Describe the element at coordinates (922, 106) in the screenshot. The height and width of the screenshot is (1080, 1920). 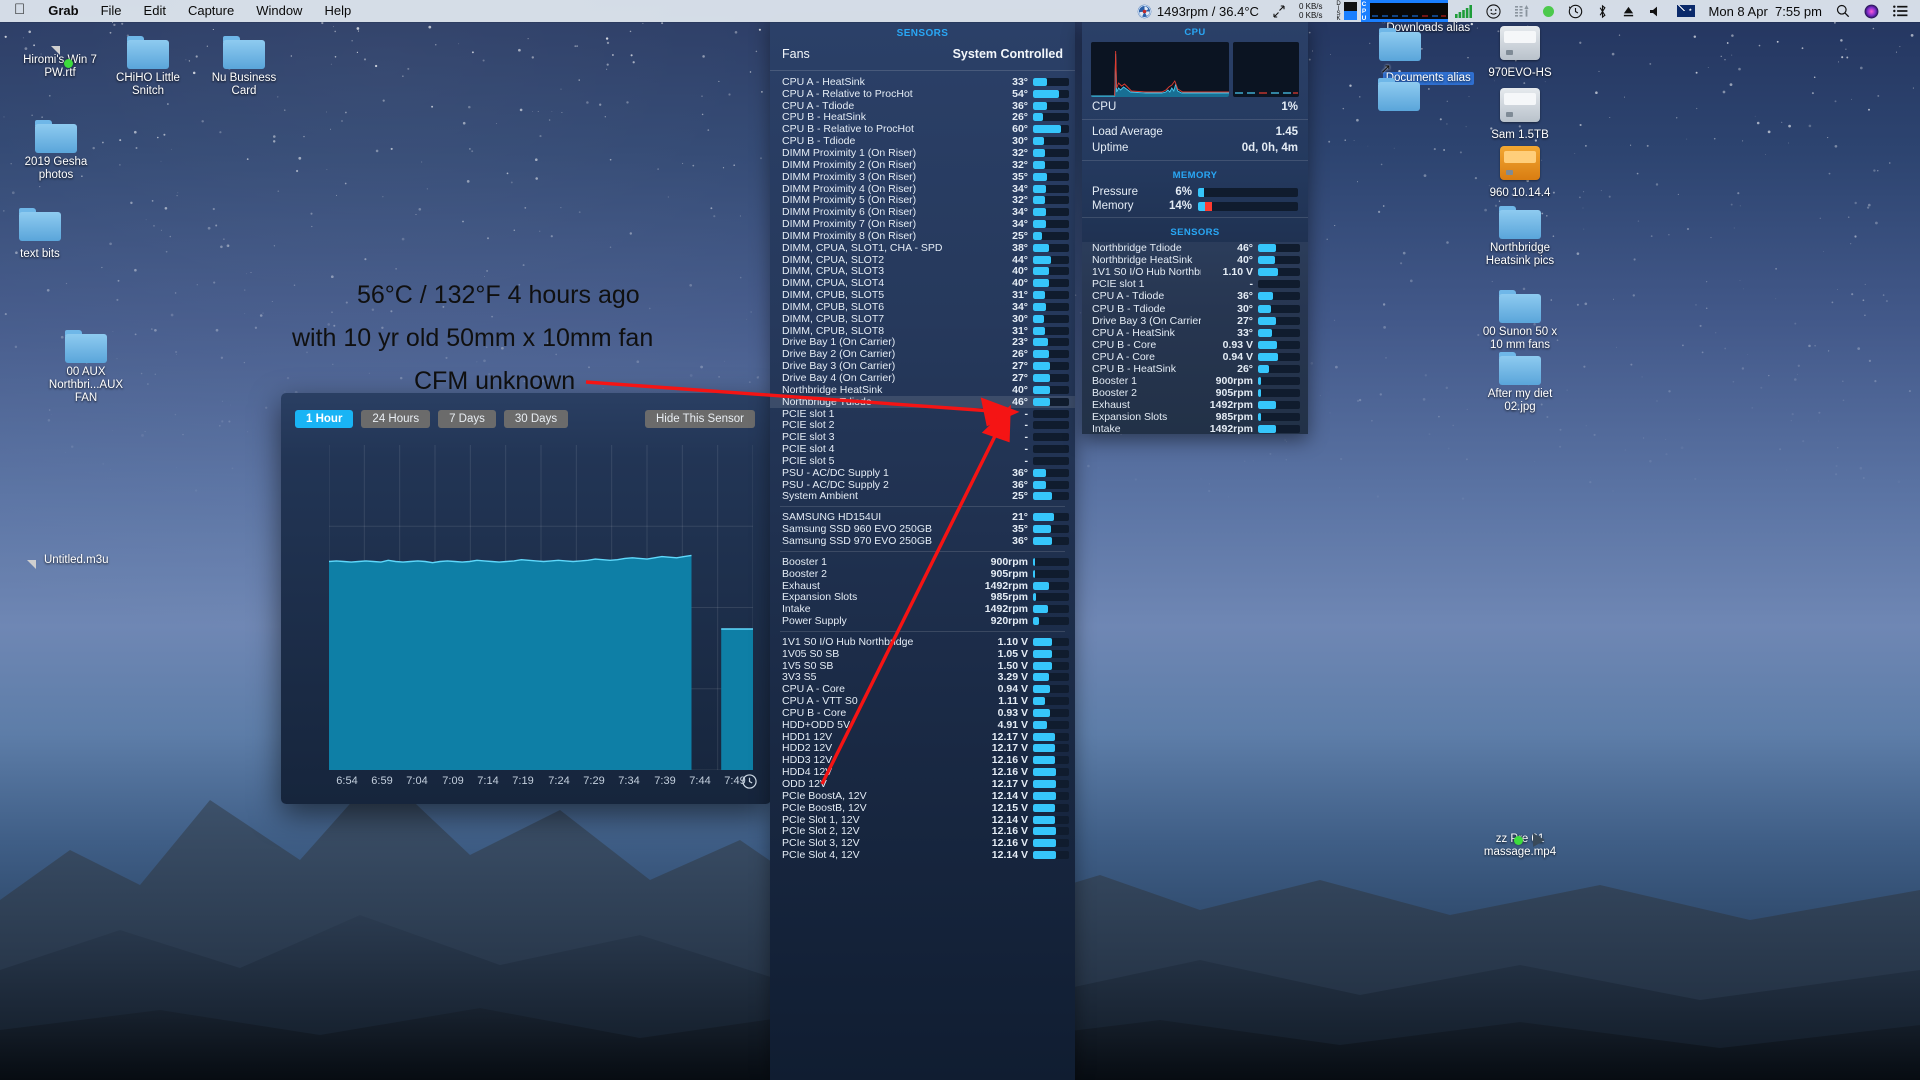
I see `sensor-row: CPU A - Tdiode 36°` at that location.